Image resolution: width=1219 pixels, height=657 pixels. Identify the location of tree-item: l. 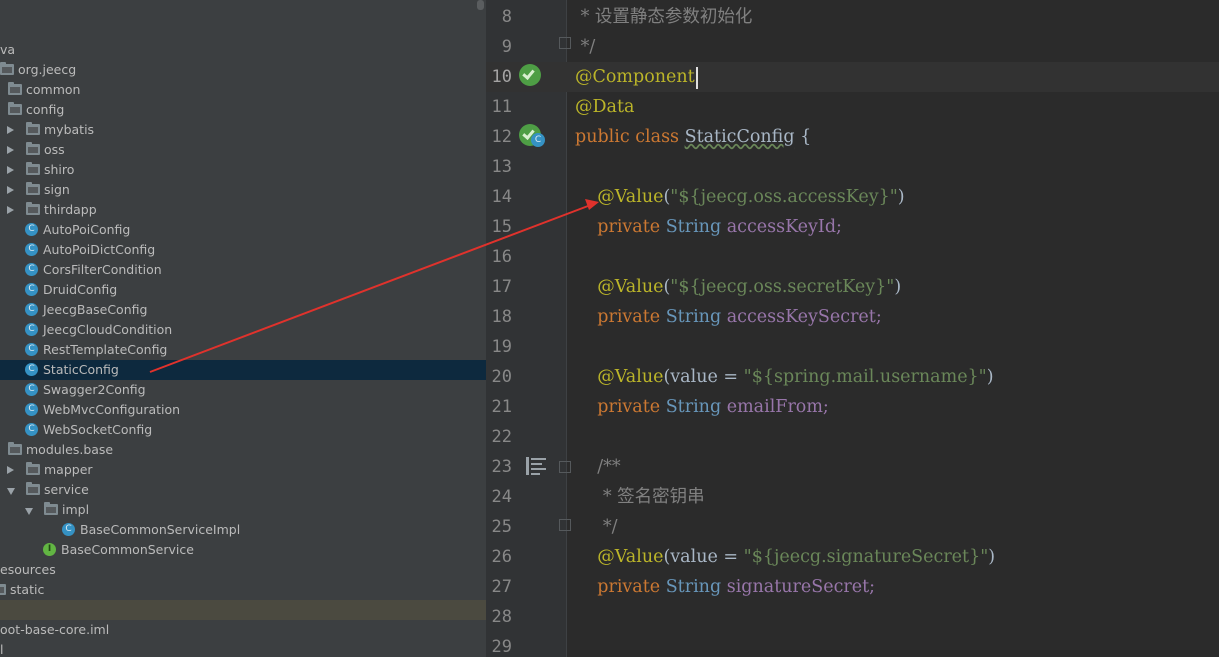
(243, 648).